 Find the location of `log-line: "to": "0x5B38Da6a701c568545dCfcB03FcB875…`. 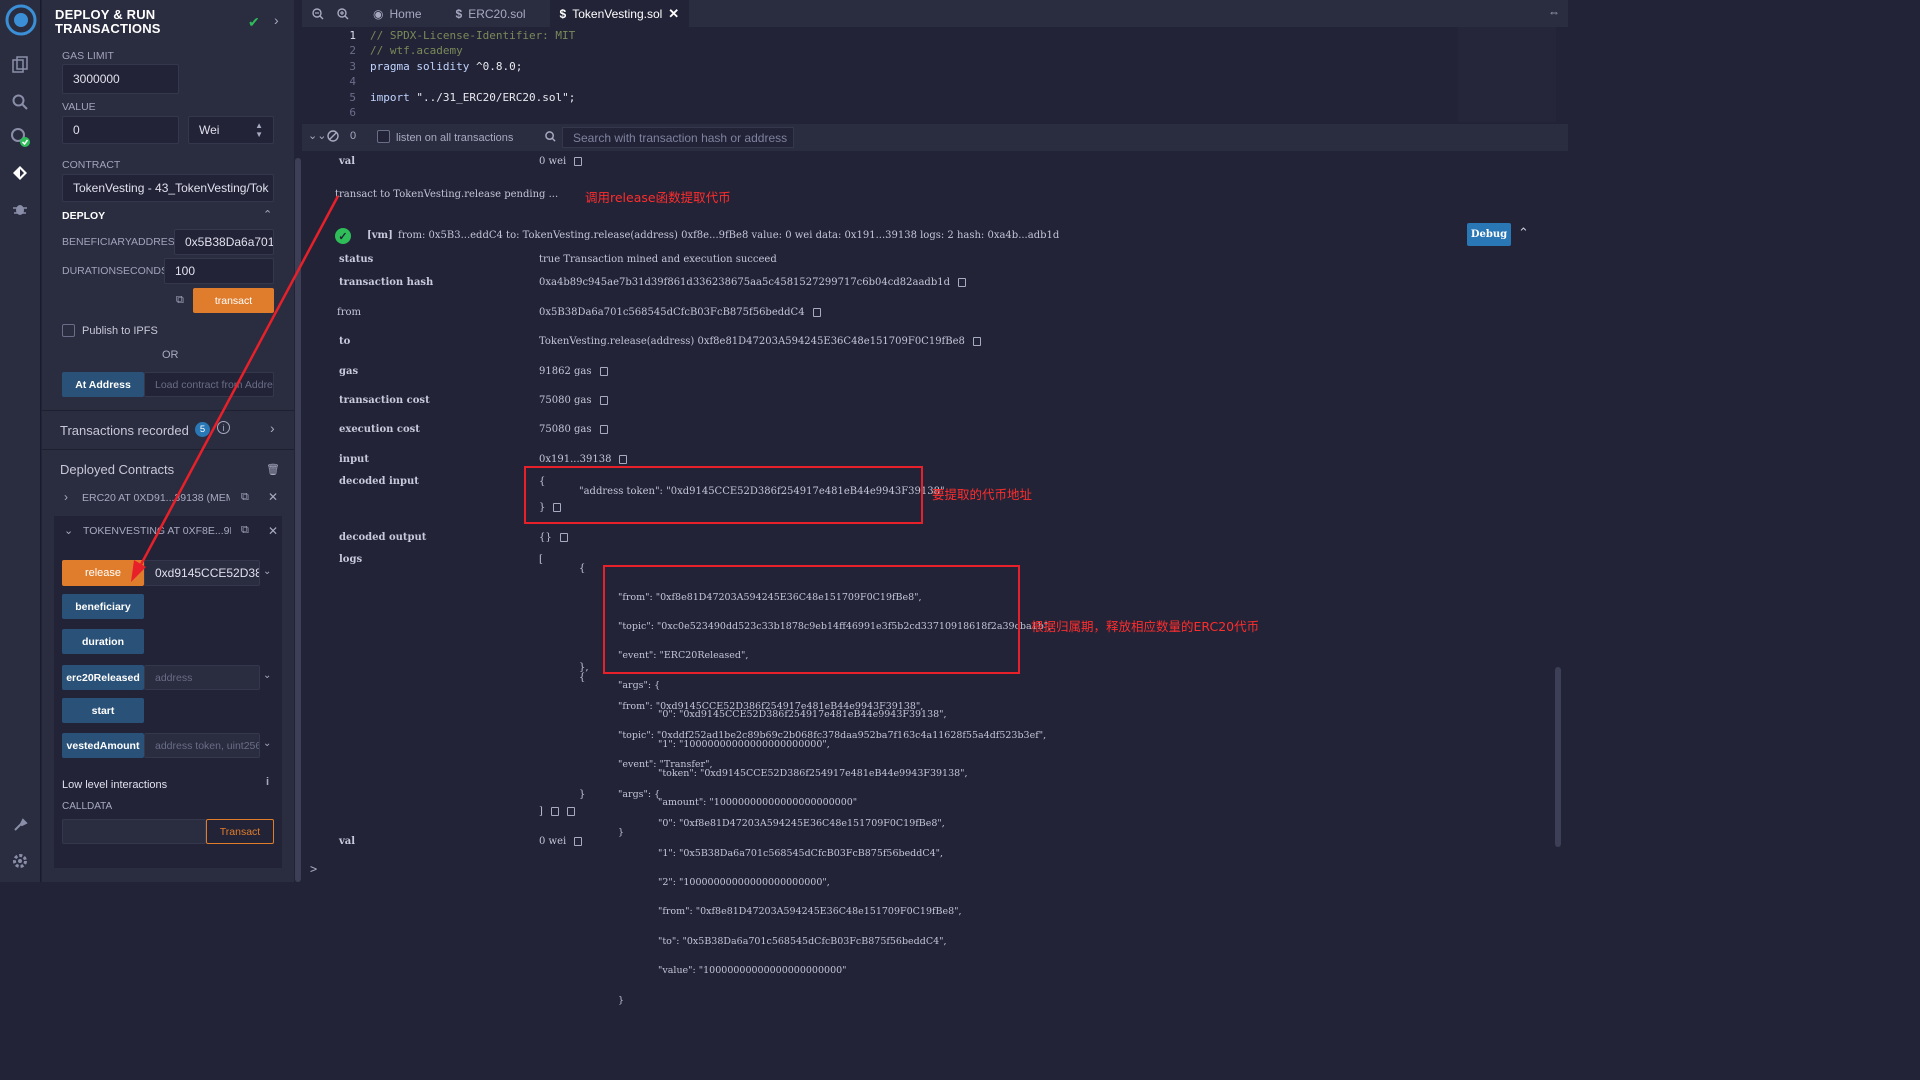

log-line: "to": "0x5B38Da6a701c568545dCfcB03FcB875… is located at coordinates (802, 941).